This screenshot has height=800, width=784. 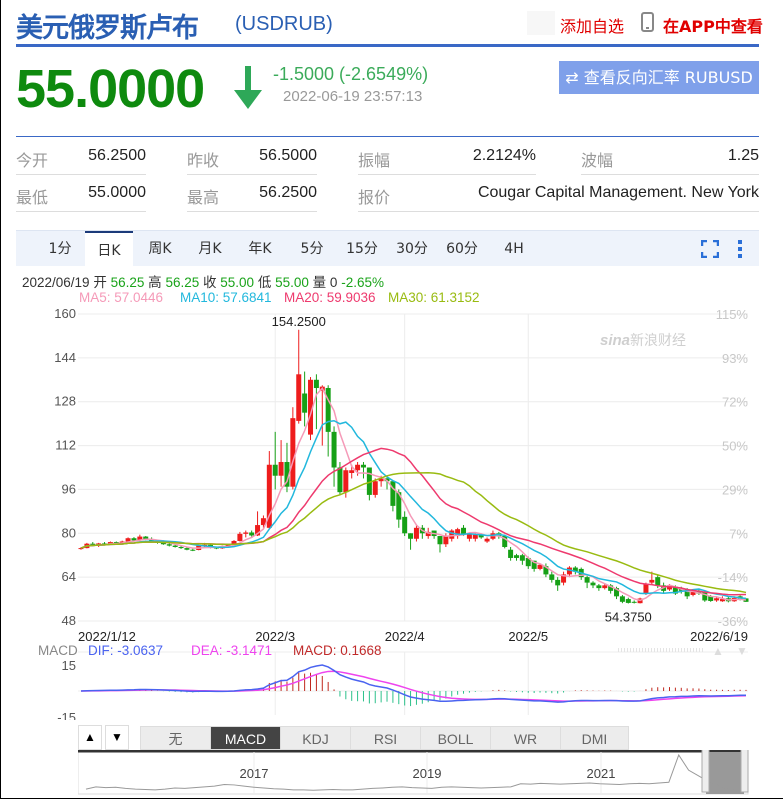 I want to click on indicator-tab-kdj: KDJ, so click(x=315, y=738).